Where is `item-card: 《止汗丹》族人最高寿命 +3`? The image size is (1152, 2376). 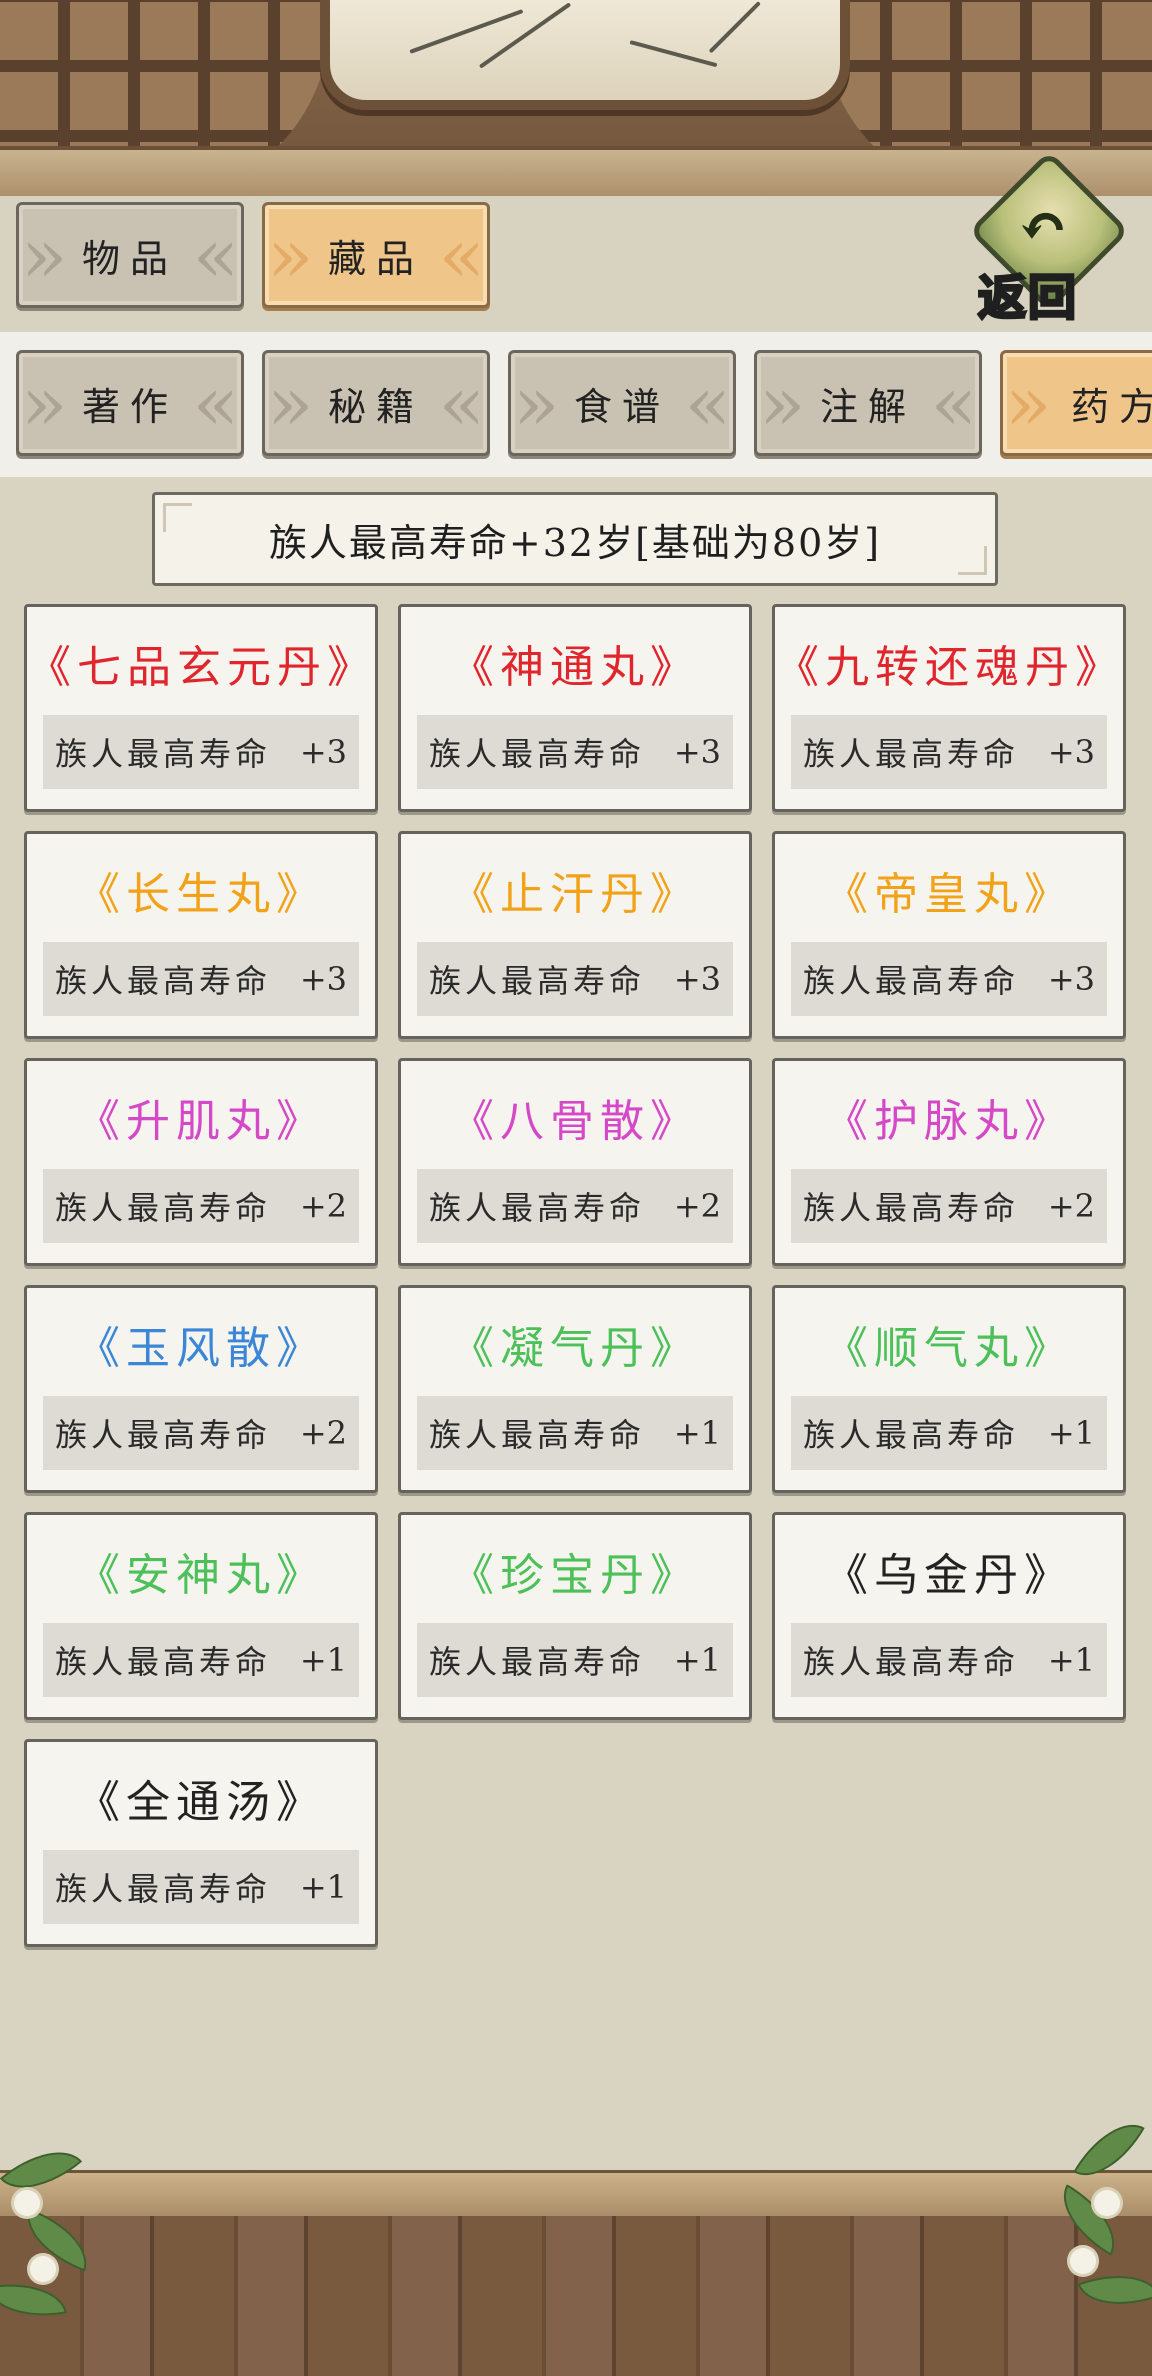 item-card: 《止汗丹》族人最高寿命 +3 is located at coordinates (575, 935).